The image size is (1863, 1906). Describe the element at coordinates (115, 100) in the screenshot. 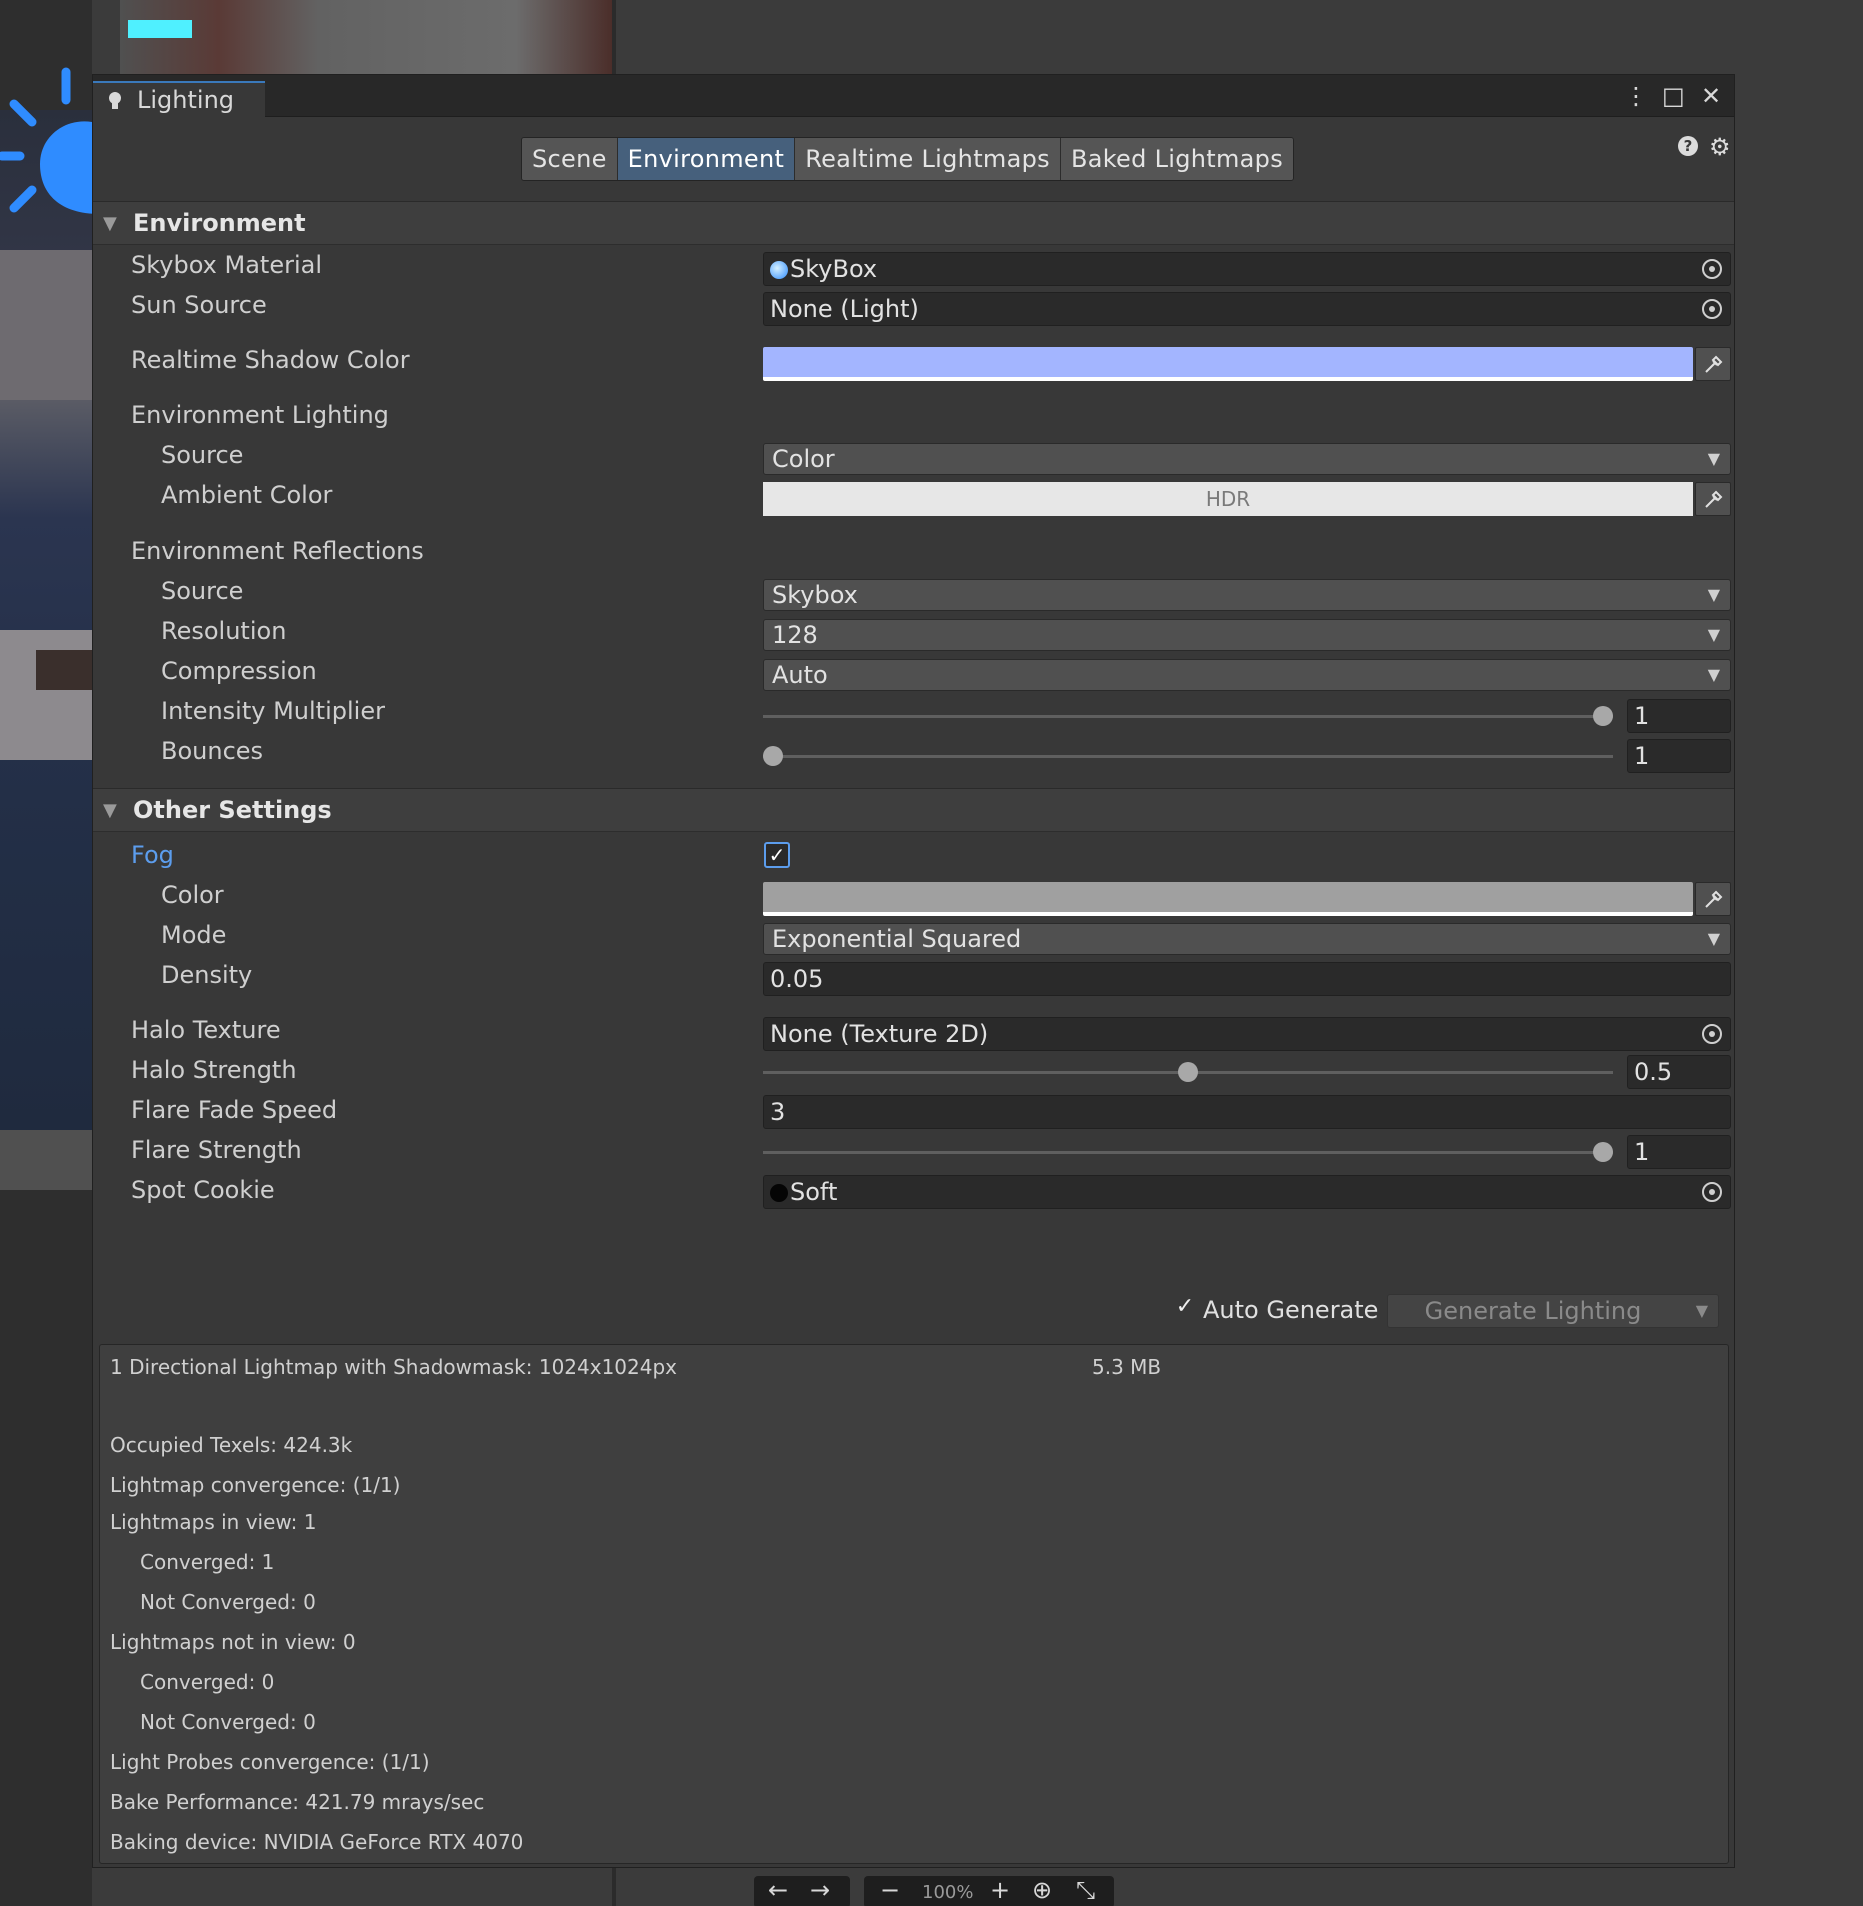

I see `lightbulb-icon` at that location.